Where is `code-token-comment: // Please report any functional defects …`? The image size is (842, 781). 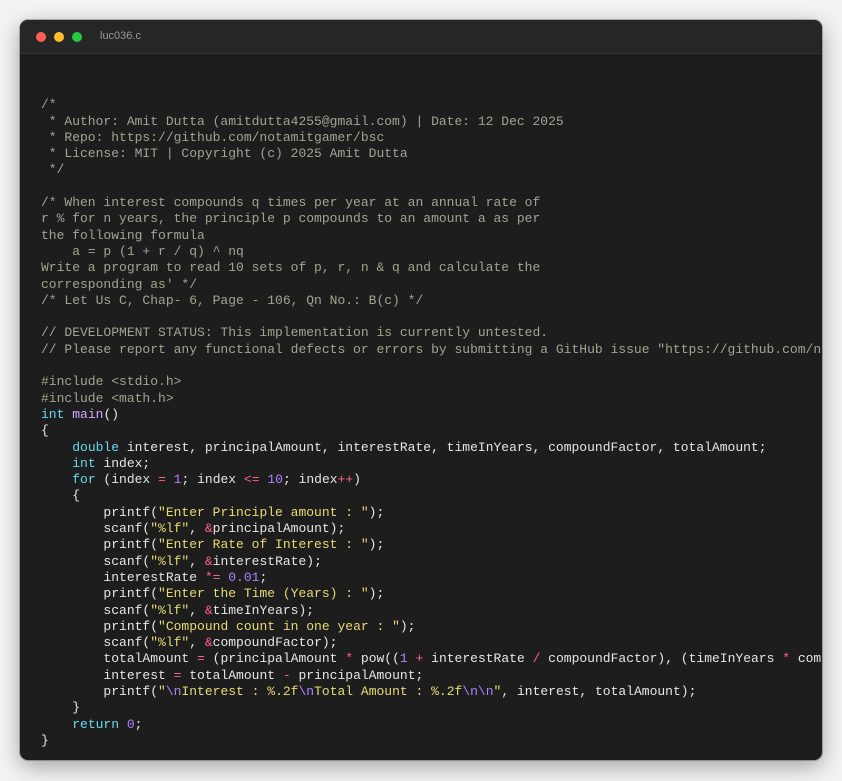
code-token-comment: // Please report any functional defects … is located at coordinates (431, 349).